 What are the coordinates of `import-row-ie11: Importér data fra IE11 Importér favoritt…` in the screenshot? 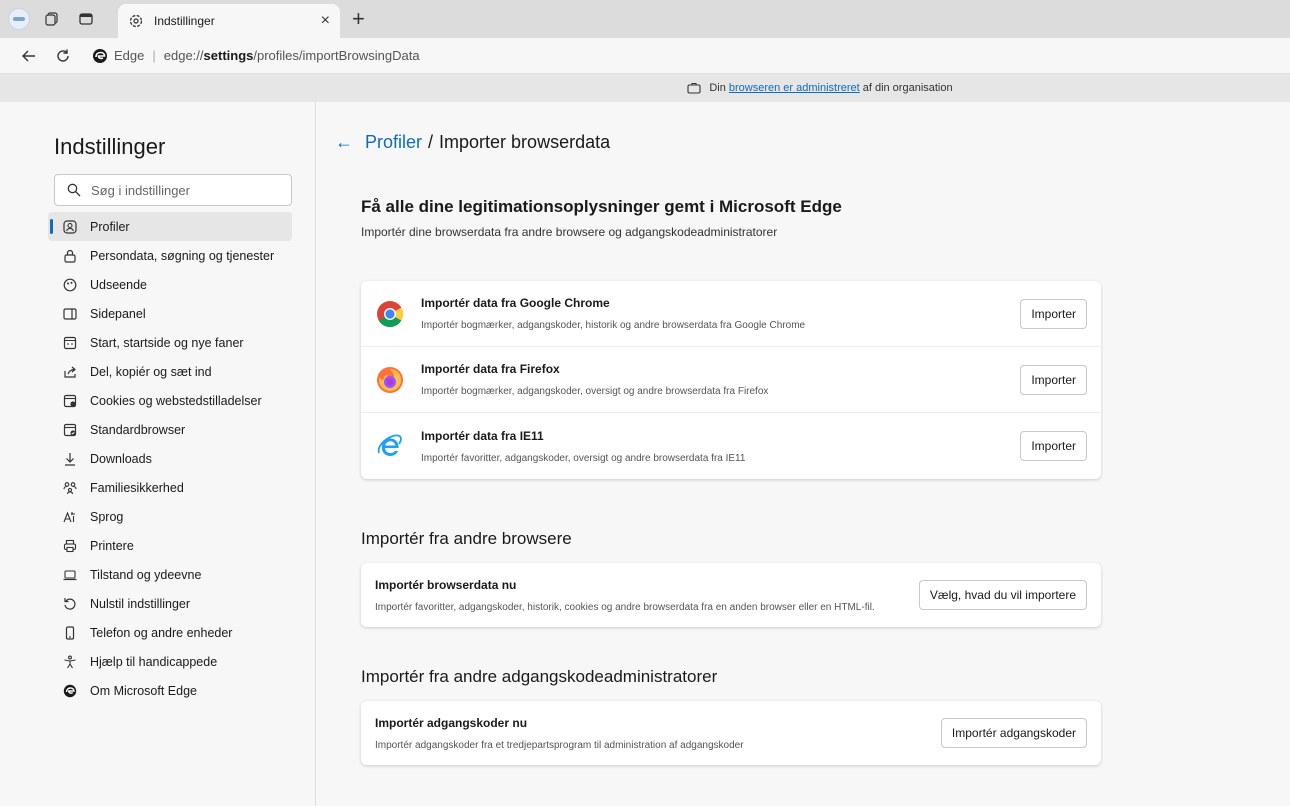 It's located at (731, 446).